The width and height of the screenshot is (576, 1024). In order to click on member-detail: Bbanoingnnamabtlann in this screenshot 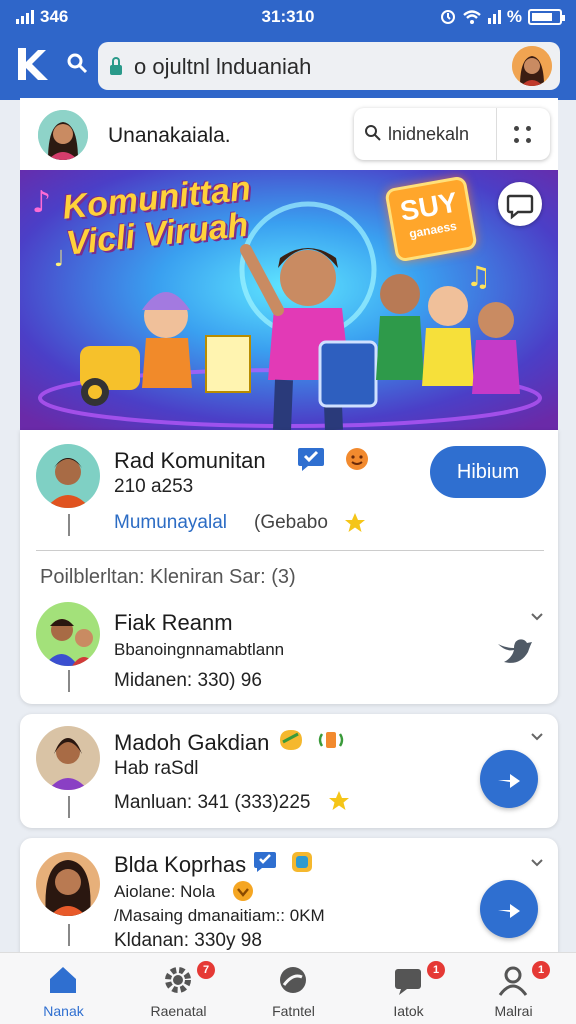, I will do `click(199, 649)`.